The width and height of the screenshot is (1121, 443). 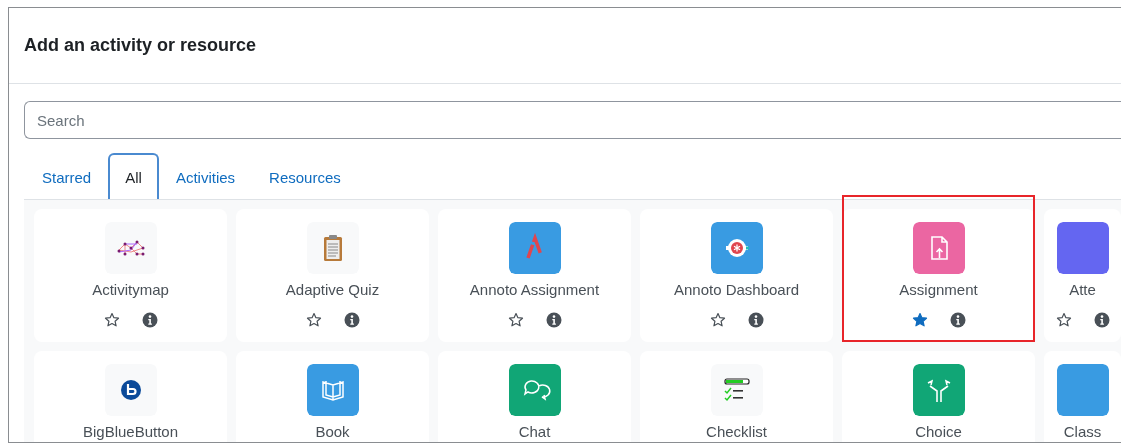 What do you see at coordinates (67, 176) in the screenshot?
I see `tab: Starred` at bounding box center [67, 176].